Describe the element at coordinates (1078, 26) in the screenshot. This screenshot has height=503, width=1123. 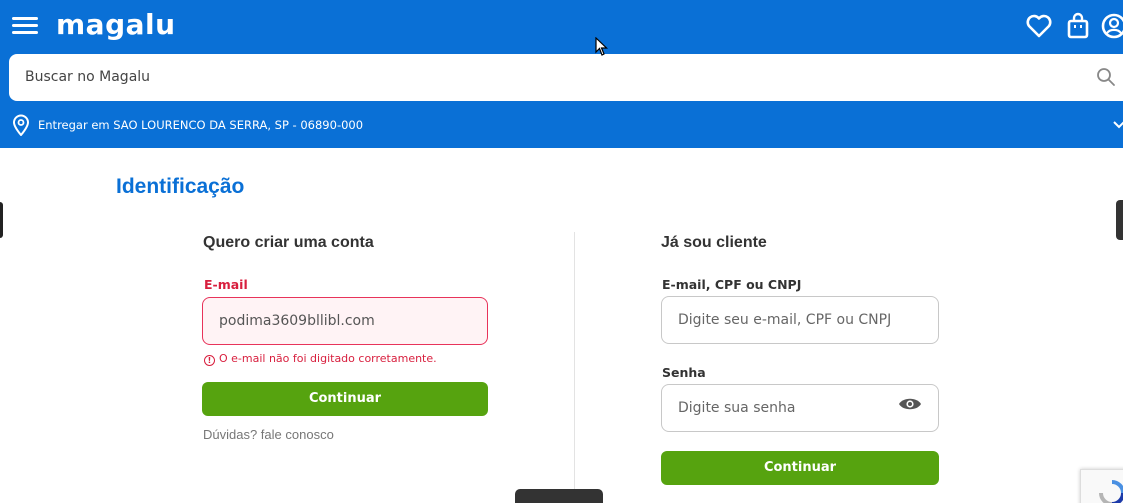
I see `bag-icon` at that location.